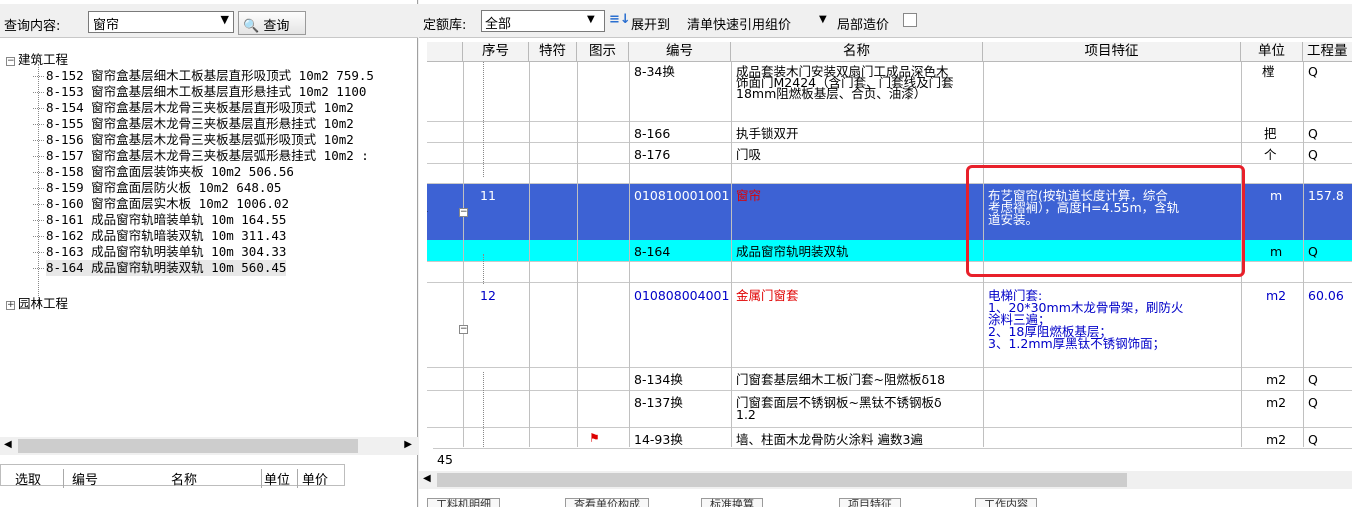 The image size is (1352, 507). Describe the element at coordinates (496, 52) in the screenshot. I see `header-seq: 序号` at that location.